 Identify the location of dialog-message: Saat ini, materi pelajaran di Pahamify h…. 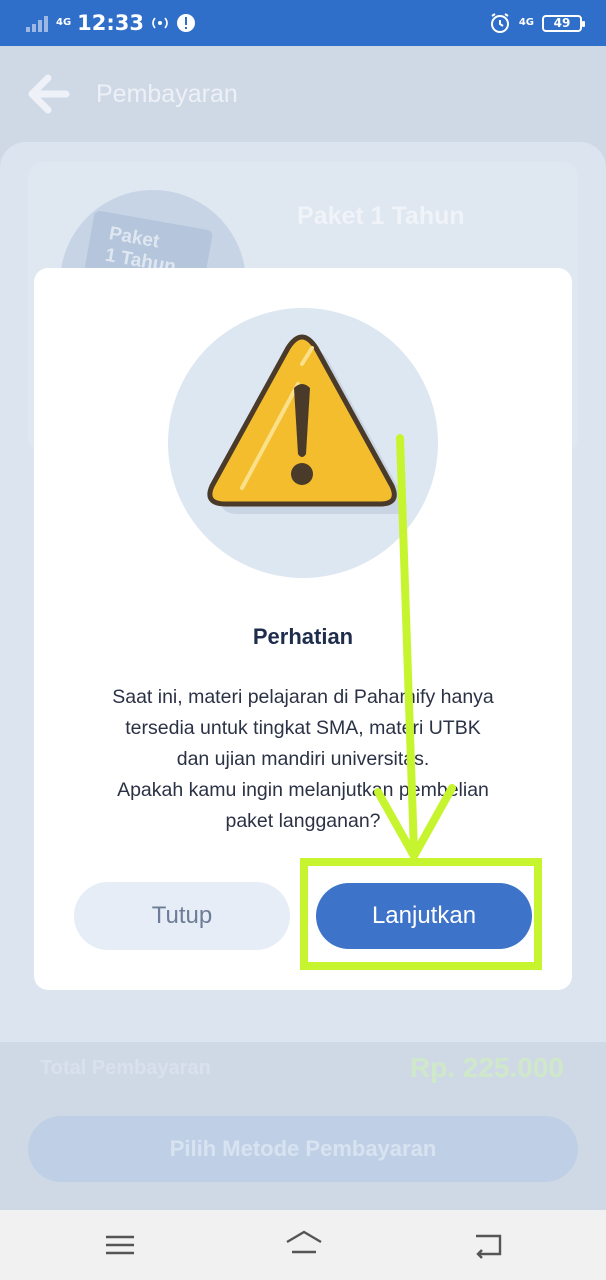
(303, 759).